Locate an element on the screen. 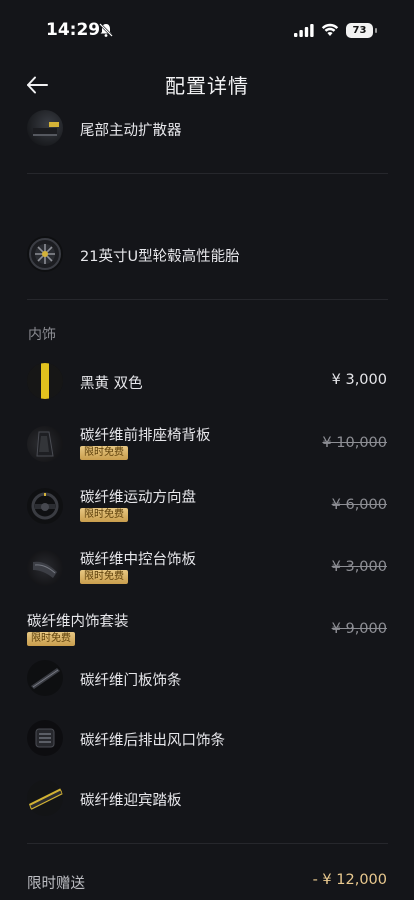 This screenshot has height=900, width=414. wheel-thumbnail is located at coordinates (45, 254).